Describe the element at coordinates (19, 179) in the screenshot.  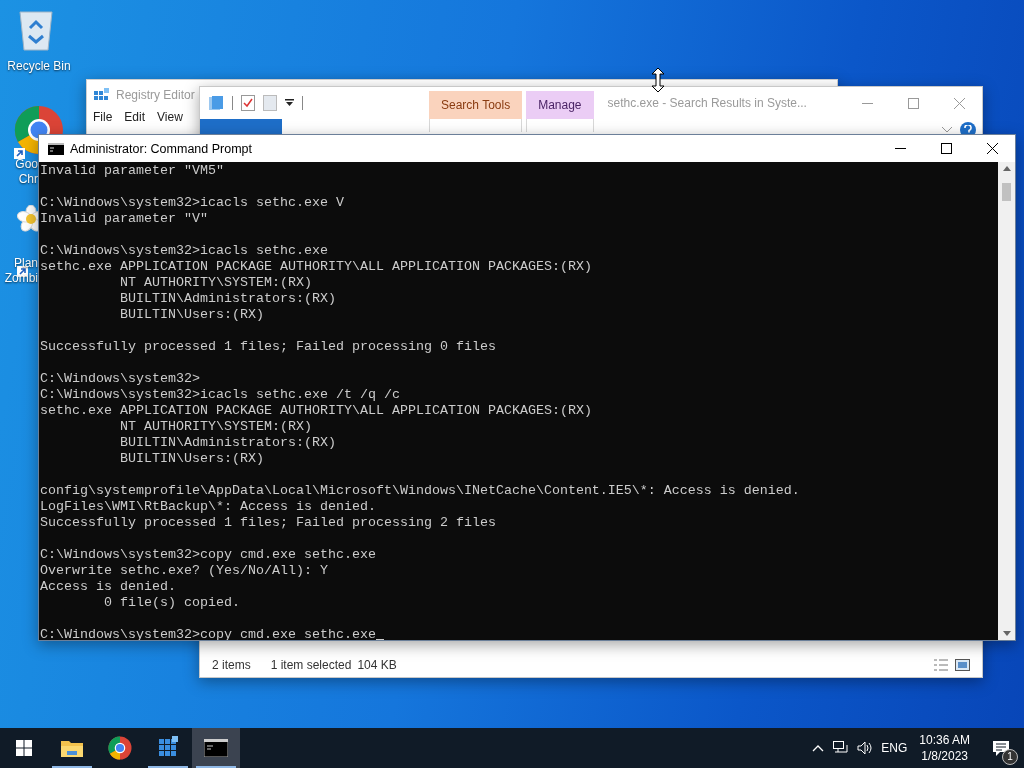
I see `desktop-icon-label: Chr` at that location.